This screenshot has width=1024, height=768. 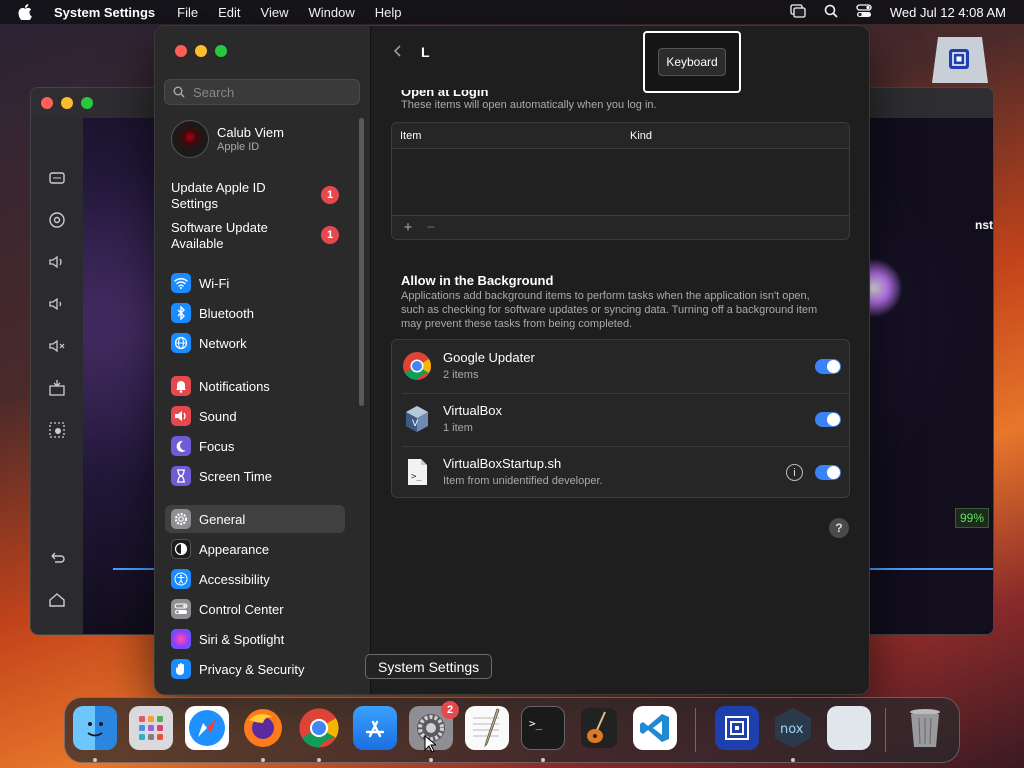 I want to click on sidebar-item-screen-time: Screen Time, so click(x=255, y=476).